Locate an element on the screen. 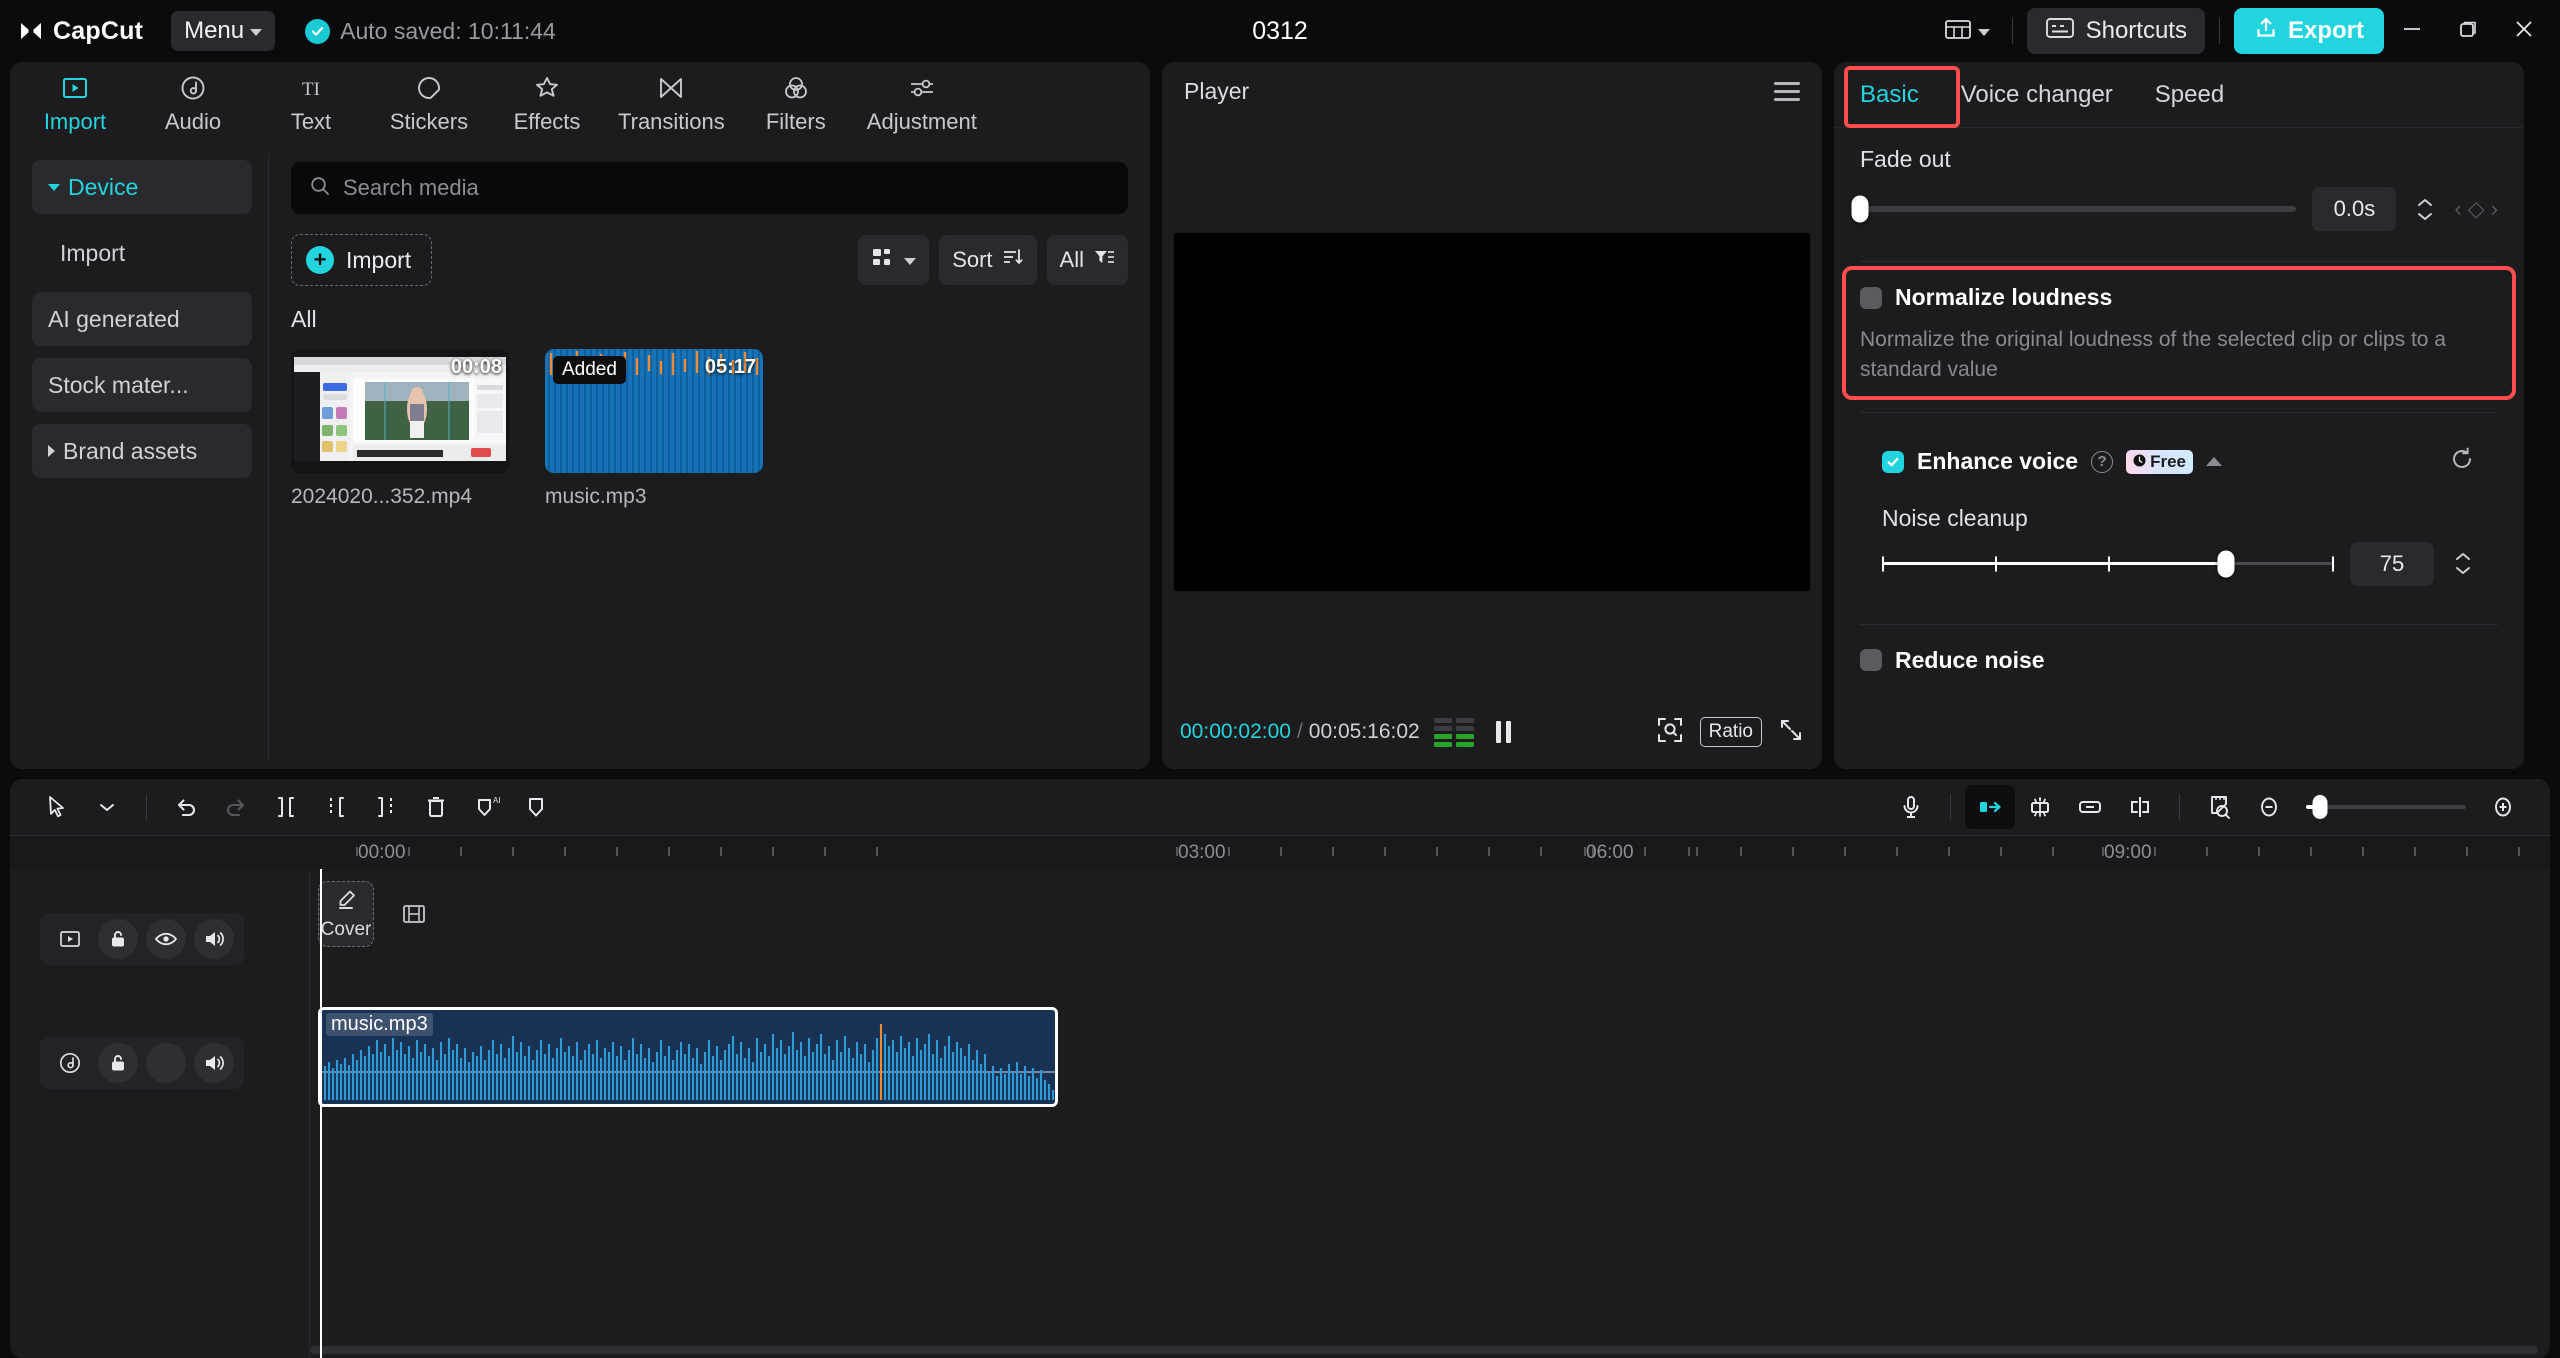  playhead is located at coordinates (321, 1113).